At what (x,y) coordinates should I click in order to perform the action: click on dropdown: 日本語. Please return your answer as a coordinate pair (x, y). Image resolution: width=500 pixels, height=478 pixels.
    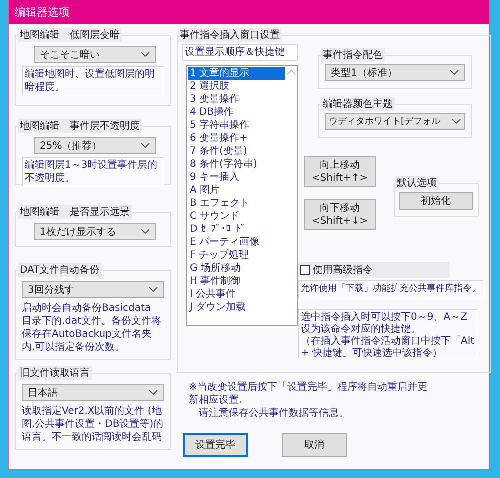
    Looking at the image, I should click on (93, 392).